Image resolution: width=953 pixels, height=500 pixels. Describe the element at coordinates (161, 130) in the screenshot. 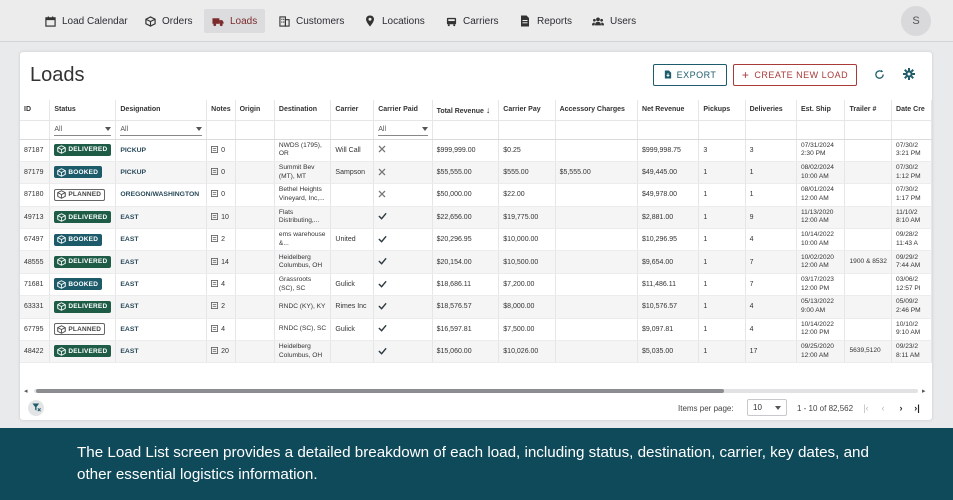

I see `filter-designation: All` at that location.